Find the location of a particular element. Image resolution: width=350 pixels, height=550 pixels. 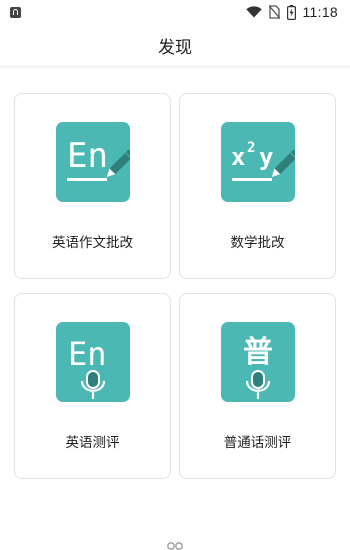

bottom-more-icon is located at coordinates (175, 545).